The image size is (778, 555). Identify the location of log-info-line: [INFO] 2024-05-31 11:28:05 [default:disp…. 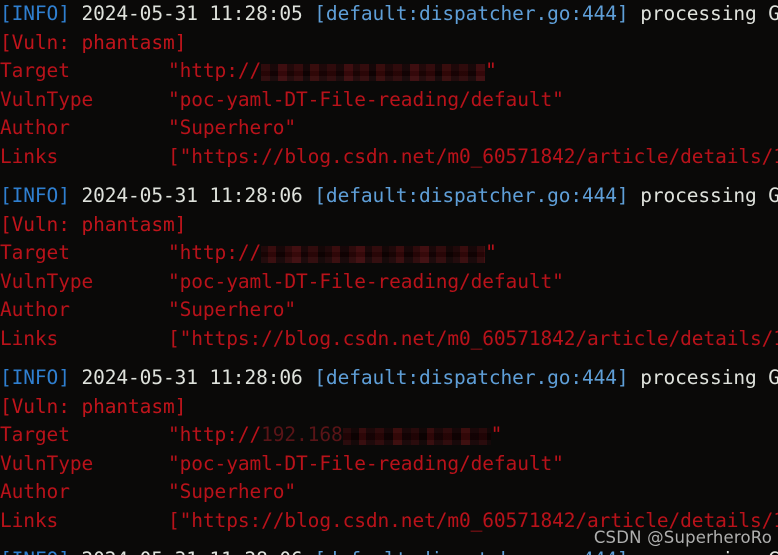
(389, 14).